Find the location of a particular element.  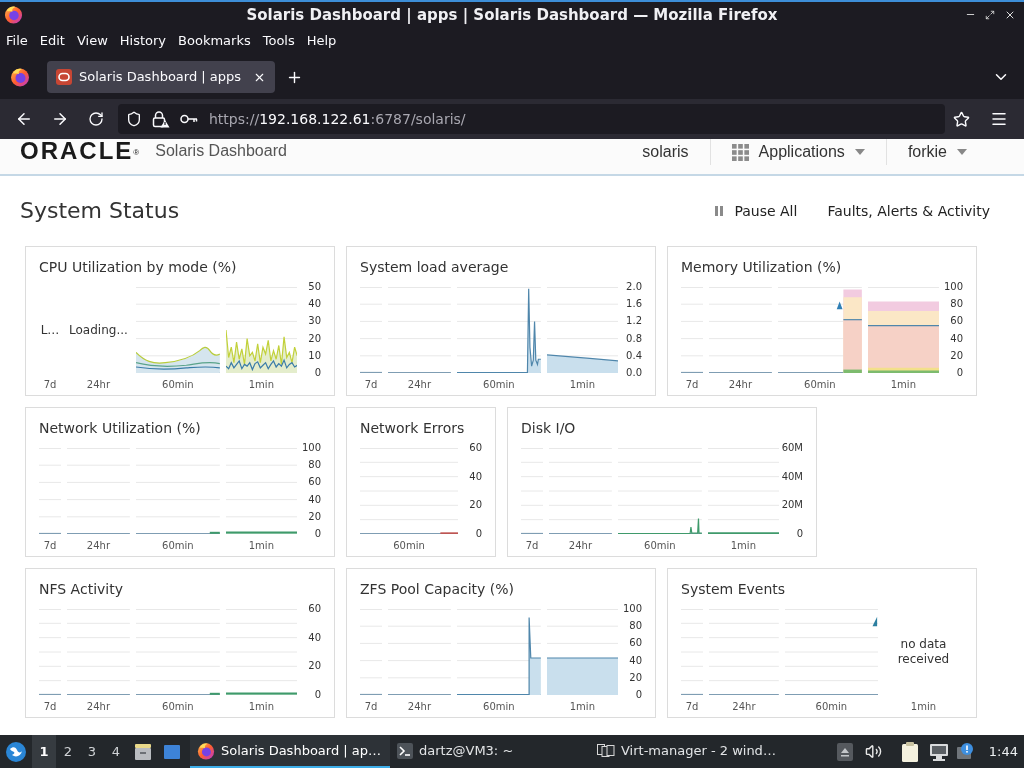

url-field: https://192.168.122.61:6787/solaris/ is located at coordinates (531, 119).